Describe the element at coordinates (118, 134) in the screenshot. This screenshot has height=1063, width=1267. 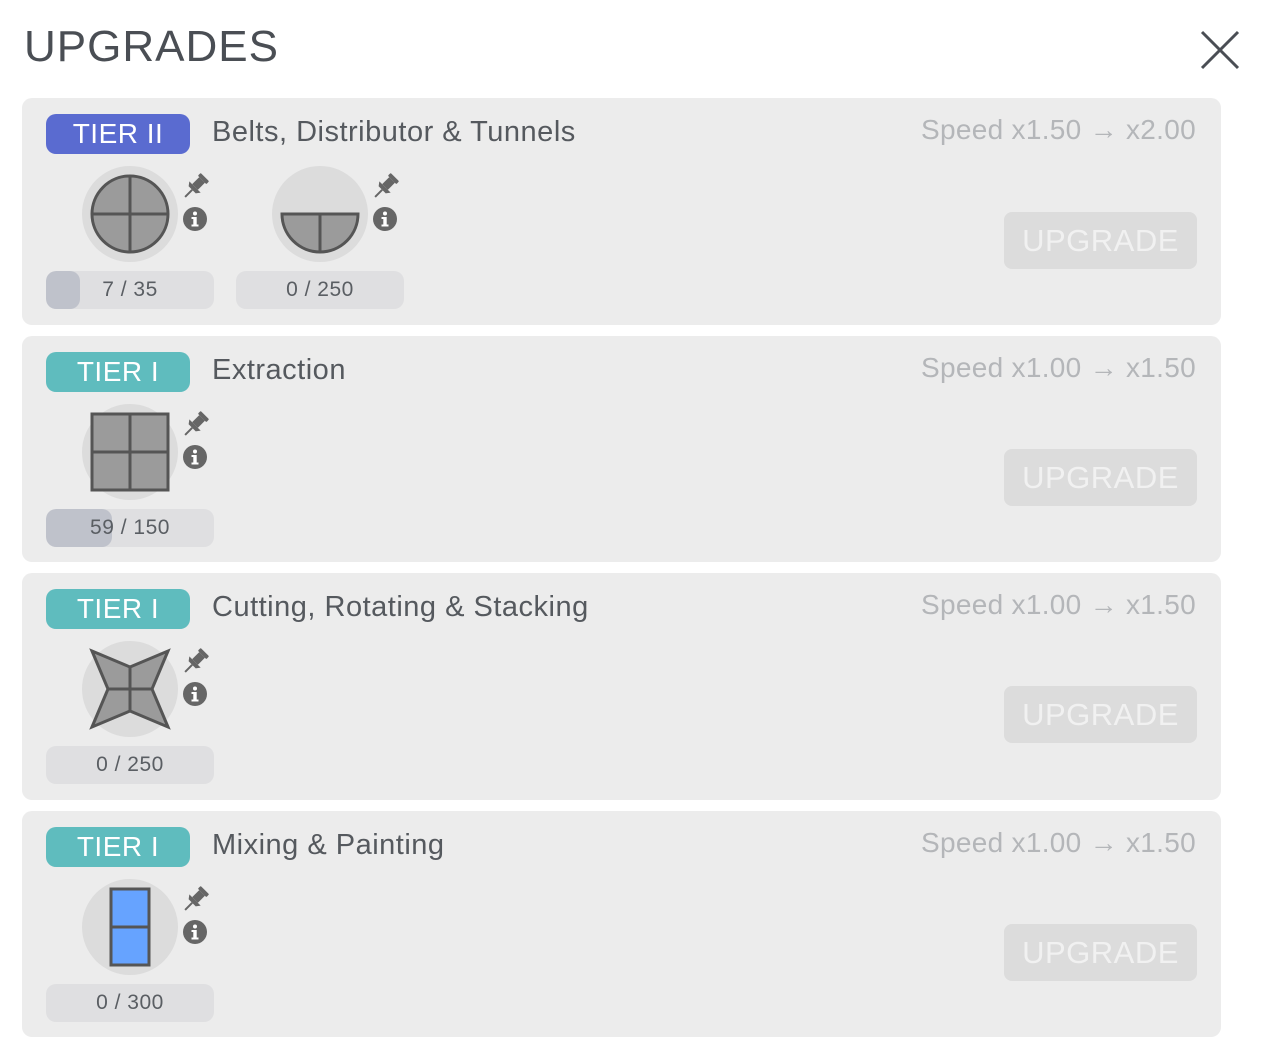
I see `tier-badge: TIER II` at that location.